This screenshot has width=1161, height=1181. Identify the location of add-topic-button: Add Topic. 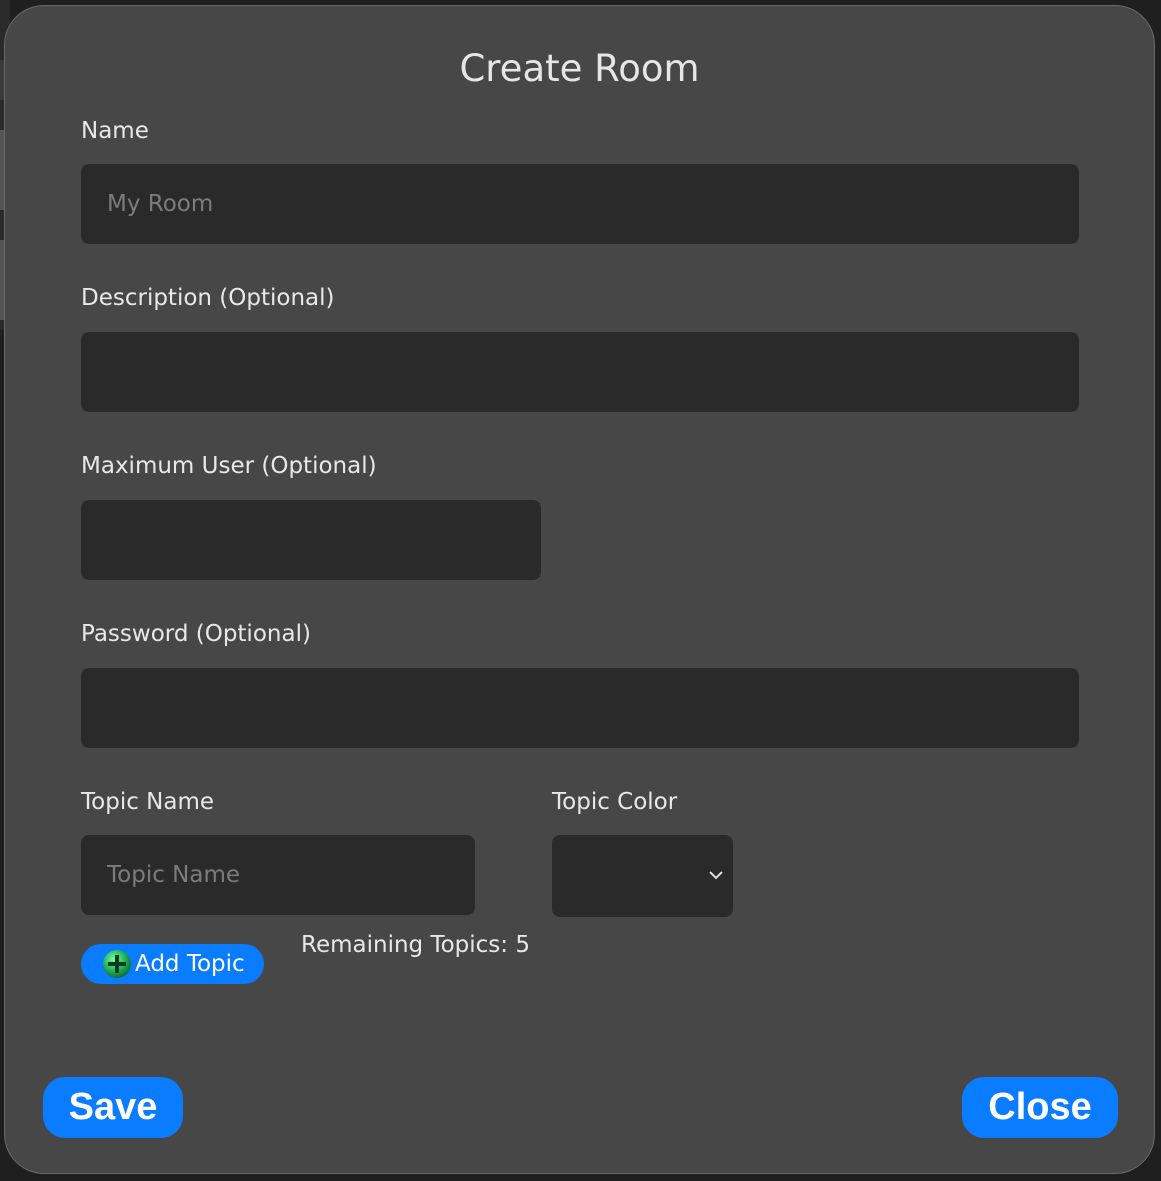
(172, 964).